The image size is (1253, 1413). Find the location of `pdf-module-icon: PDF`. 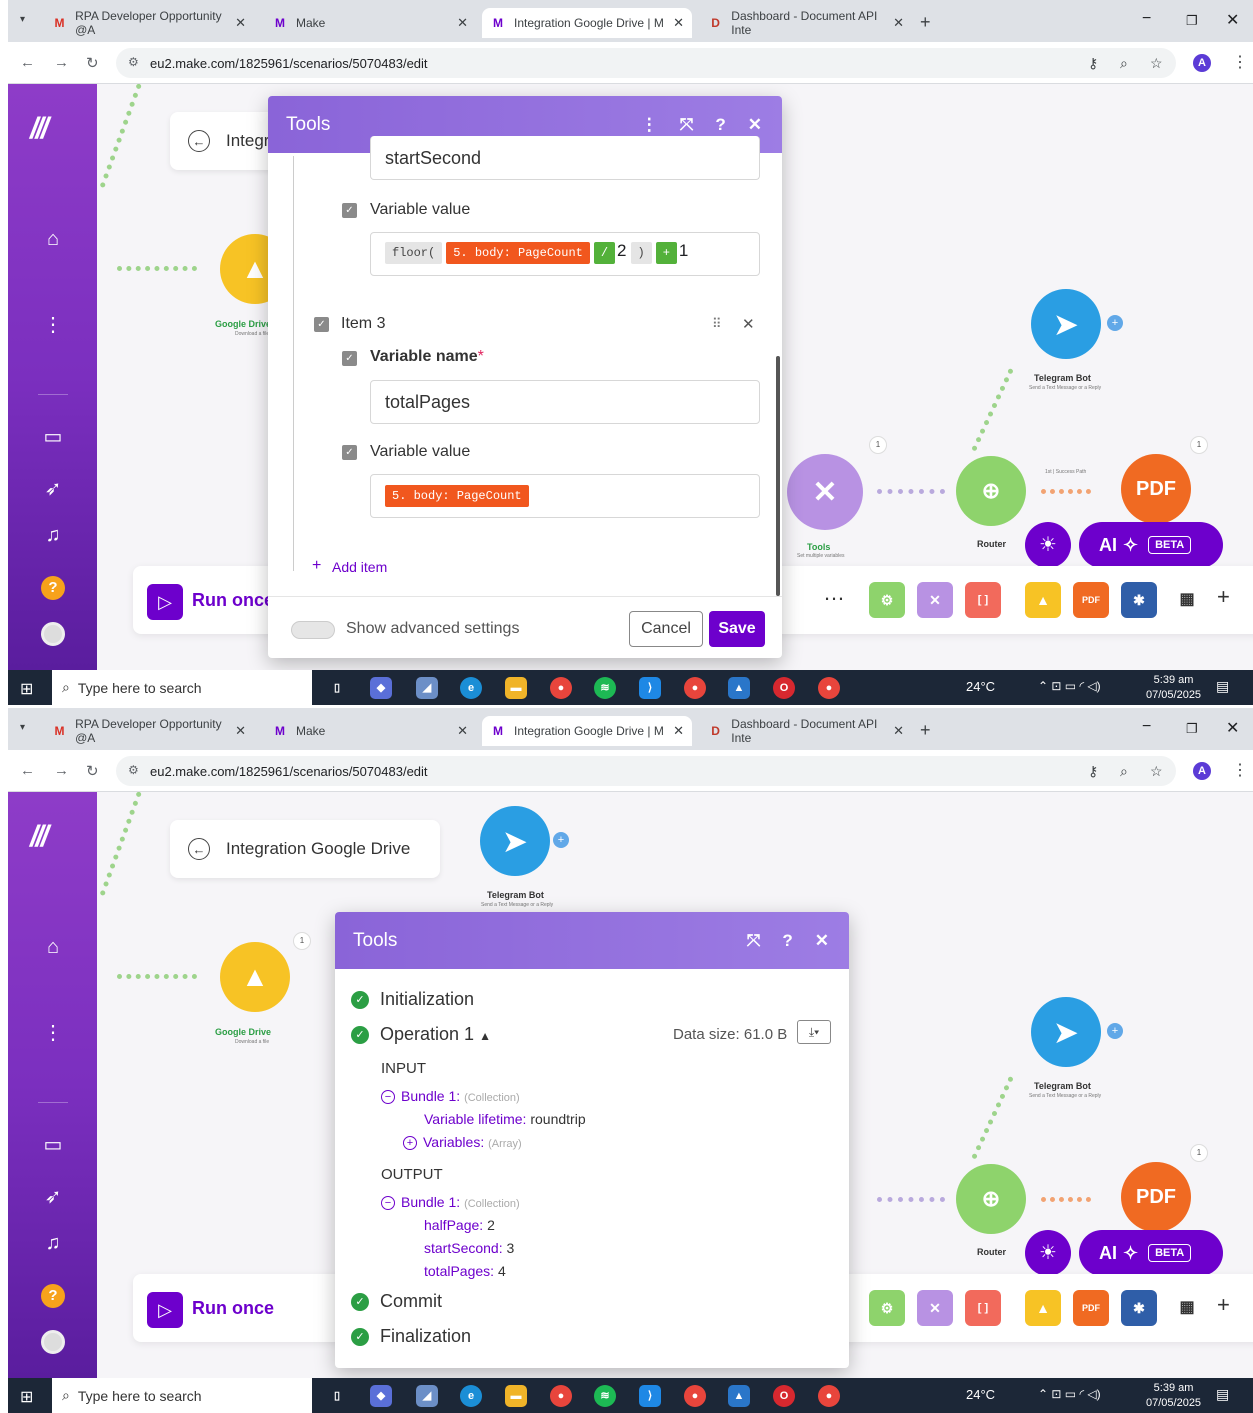

pdf-module-icon: PDF is located at coordinates (1156, 489).